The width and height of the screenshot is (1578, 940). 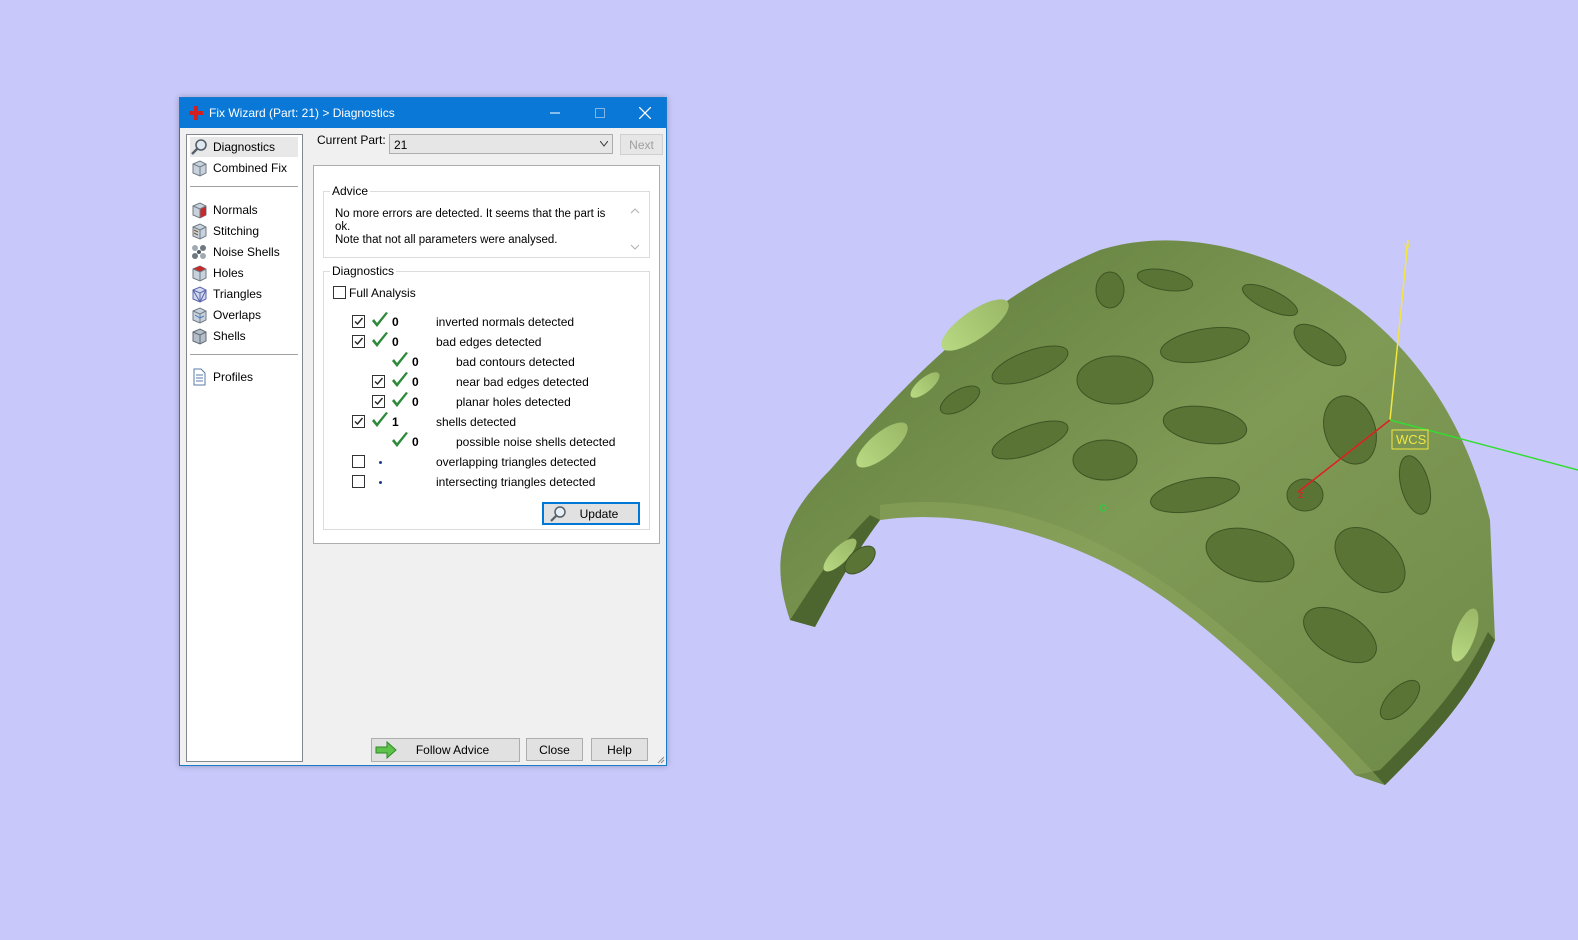 I want to click on chevron-down-icon, so click(x=604, y=144).